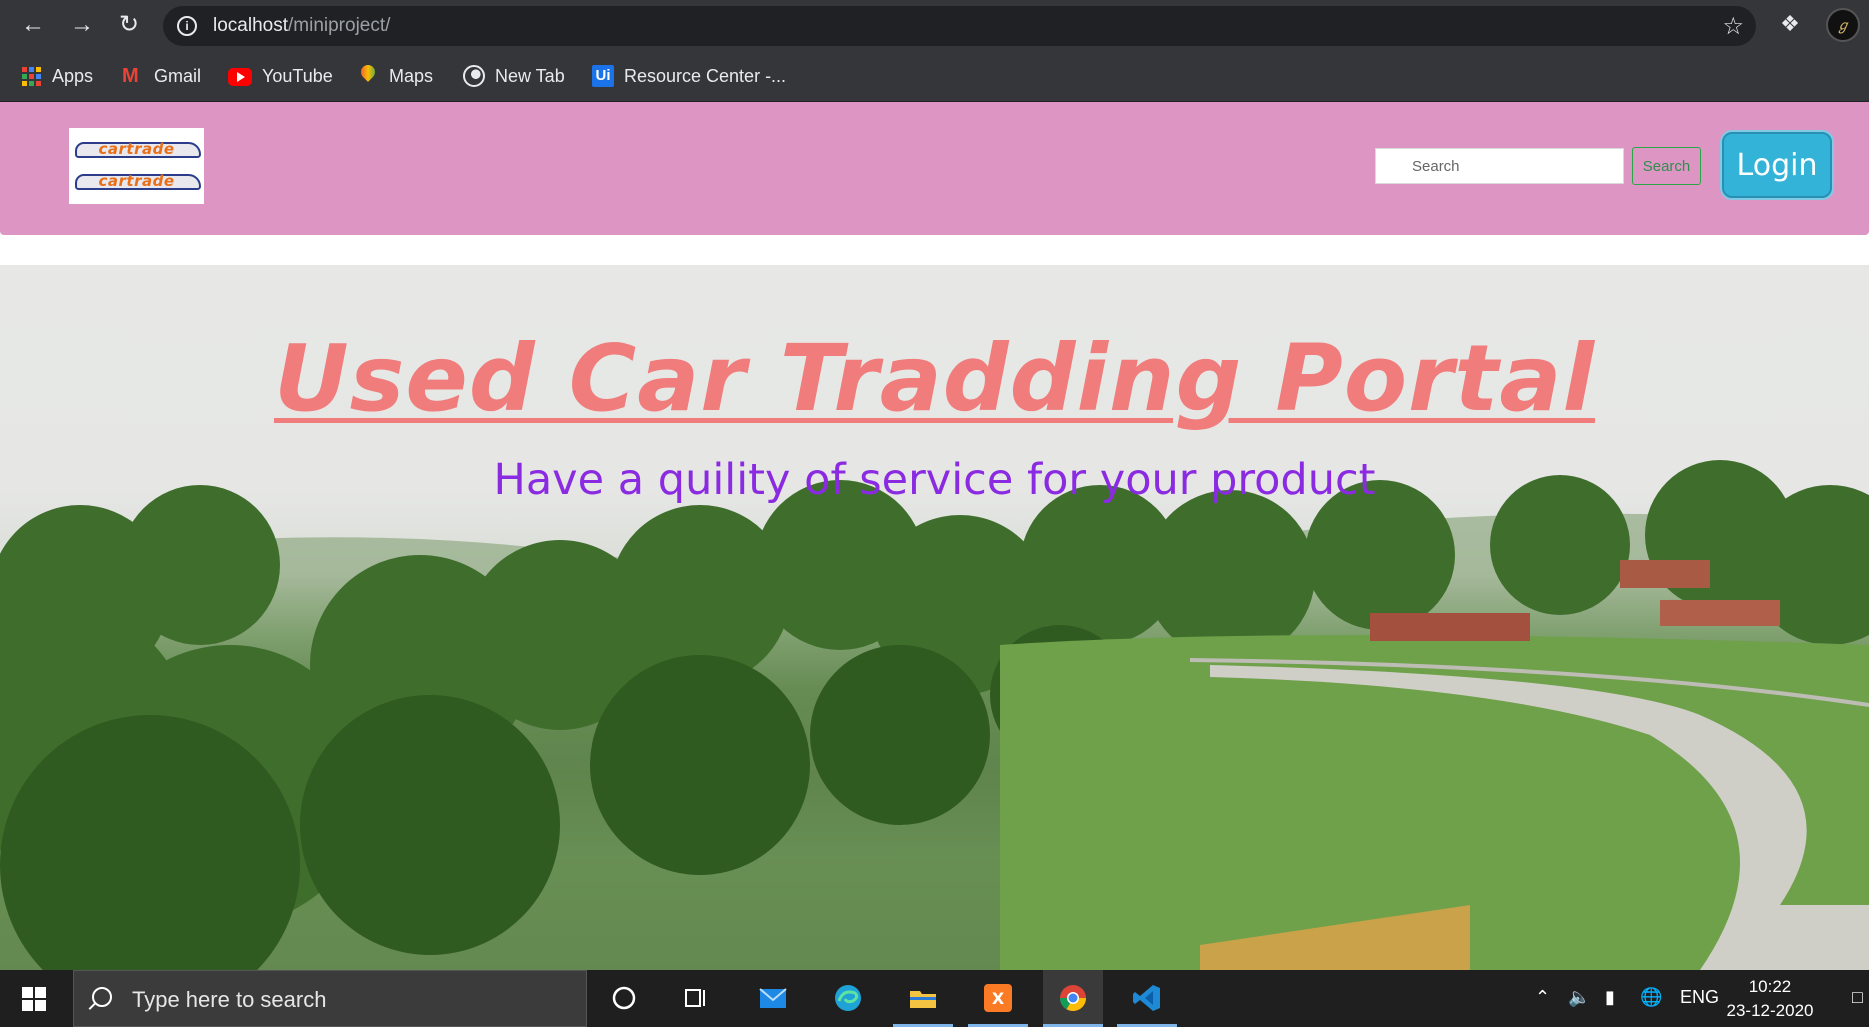 Image resolution: width=1869 pixels, height=1027 pixels. Describe the element at coordinates (34, 999) in the screenshot. I see `windows-start-icon` at that location.